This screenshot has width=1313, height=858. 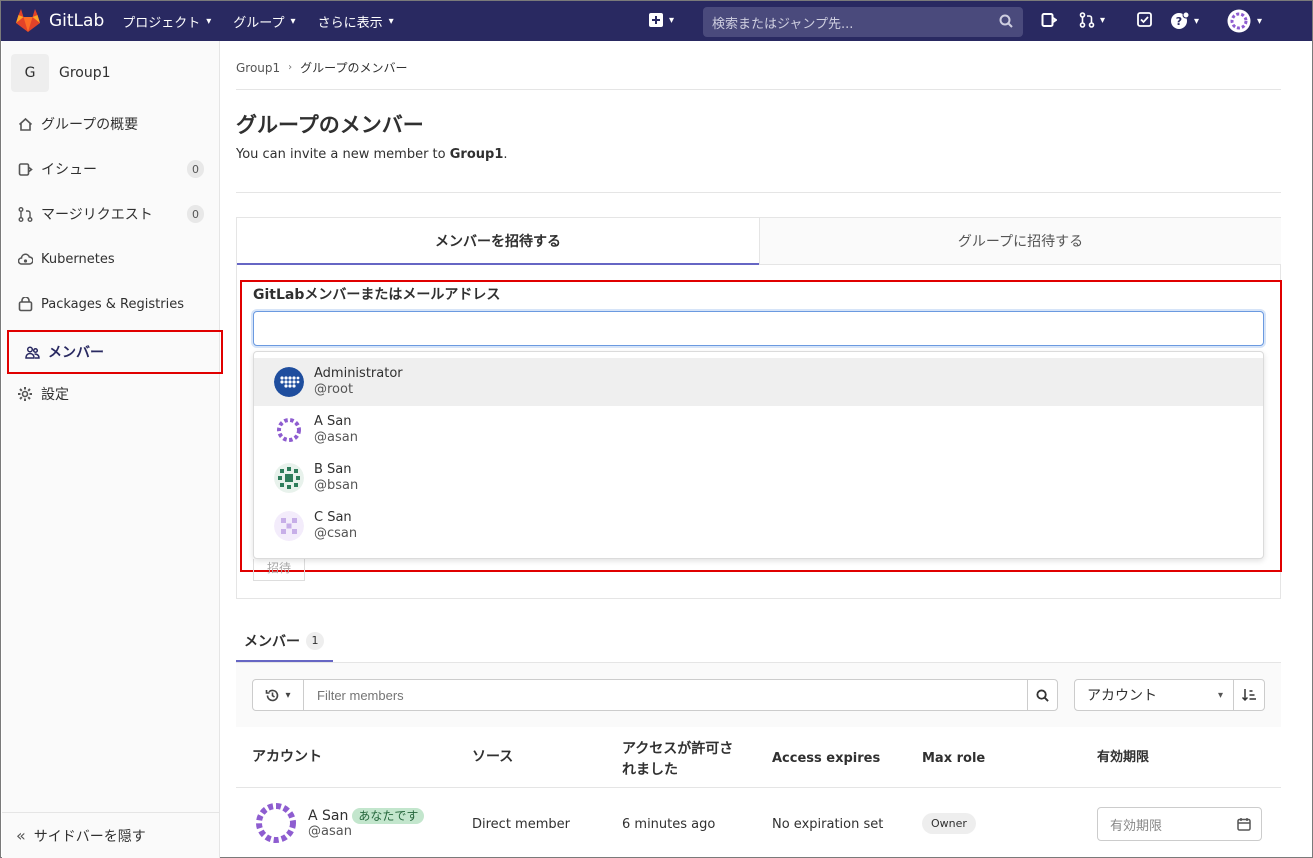 What do you see at coordinates (333, 421) in the screenshot?
I see `suggestion-name: A San` at bounding box center [333, 421].